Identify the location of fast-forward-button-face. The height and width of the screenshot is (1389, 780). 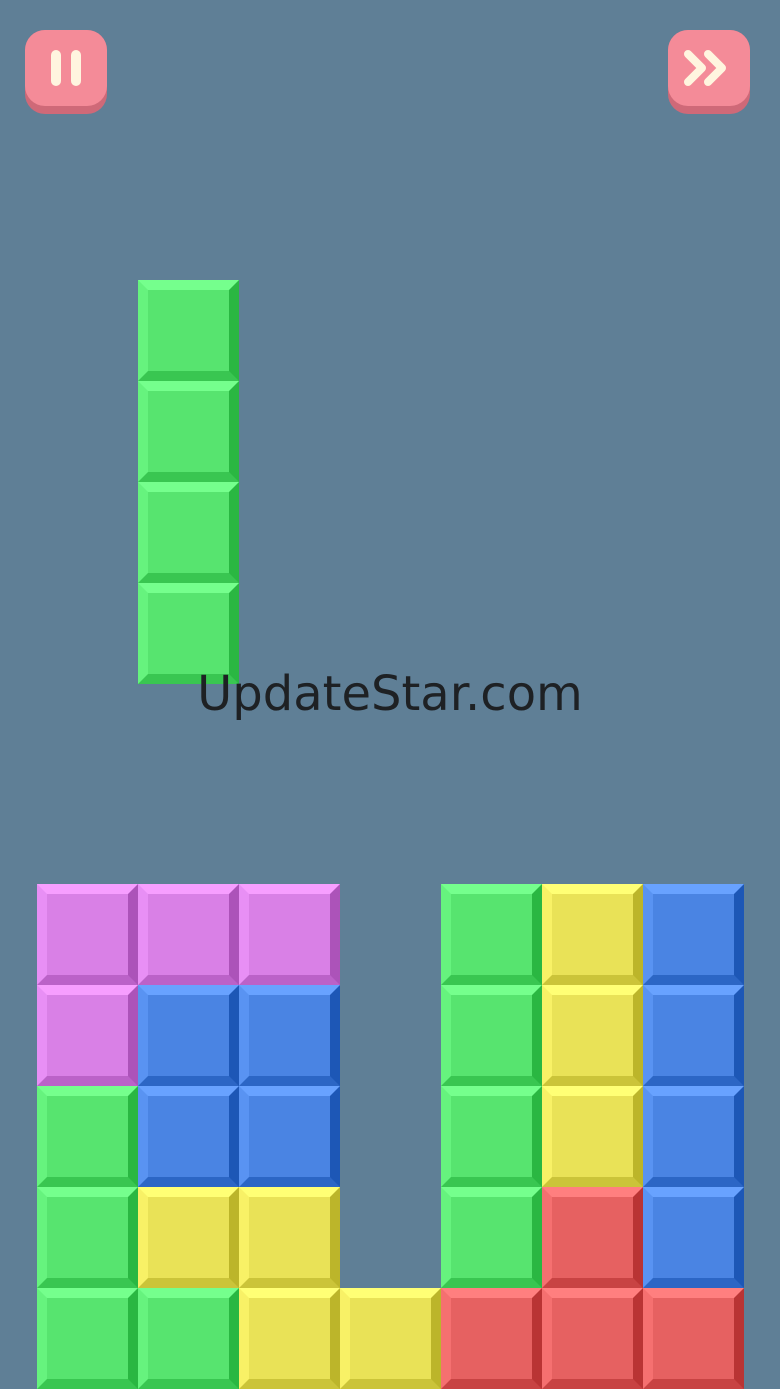
(709, 68).